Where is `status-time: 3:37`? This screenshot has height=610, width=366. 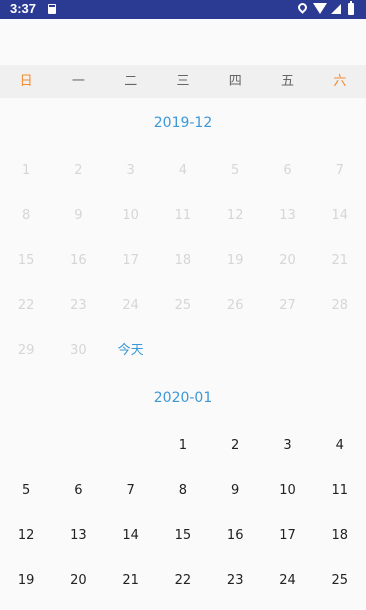 status-time: 3:37 is located at coordinates (23, 8).